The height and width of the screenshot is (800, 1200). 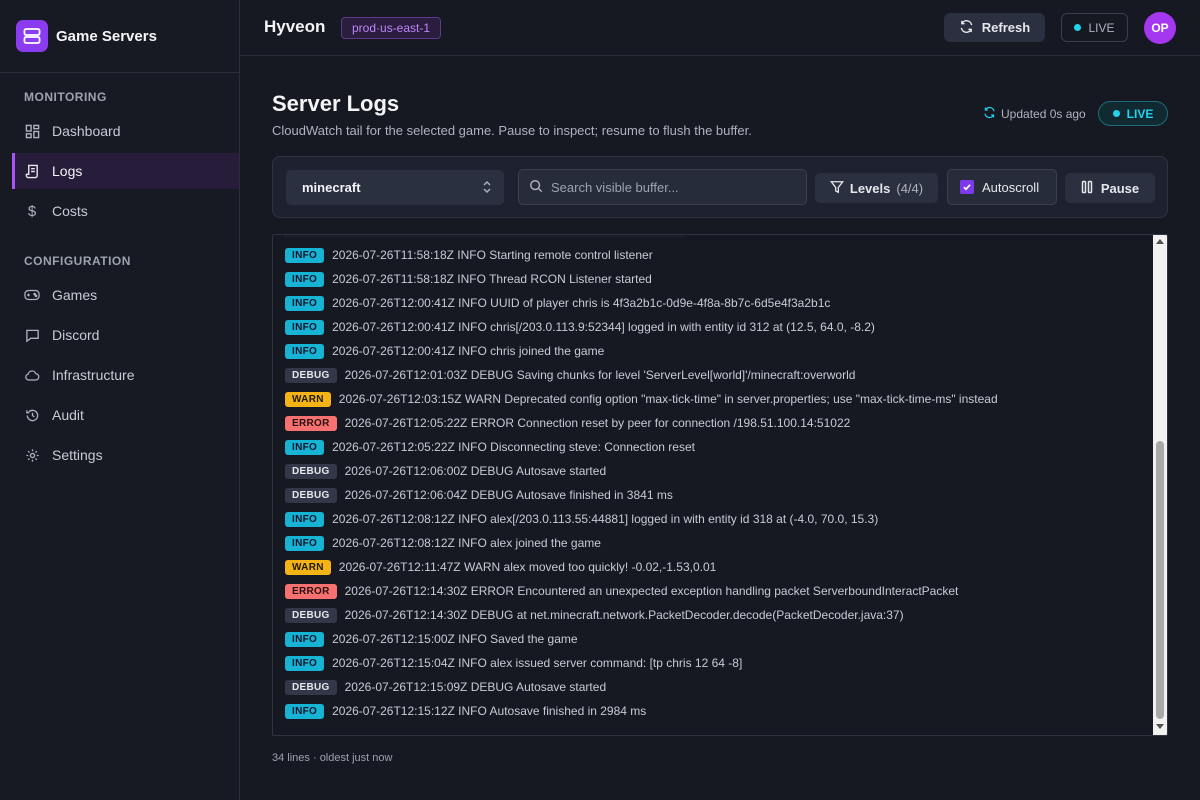 What do you see at coordinates (1133, 113) in the screenshot?
I see `live-status-badge: LIVE` at bounding box center [1133, 113].